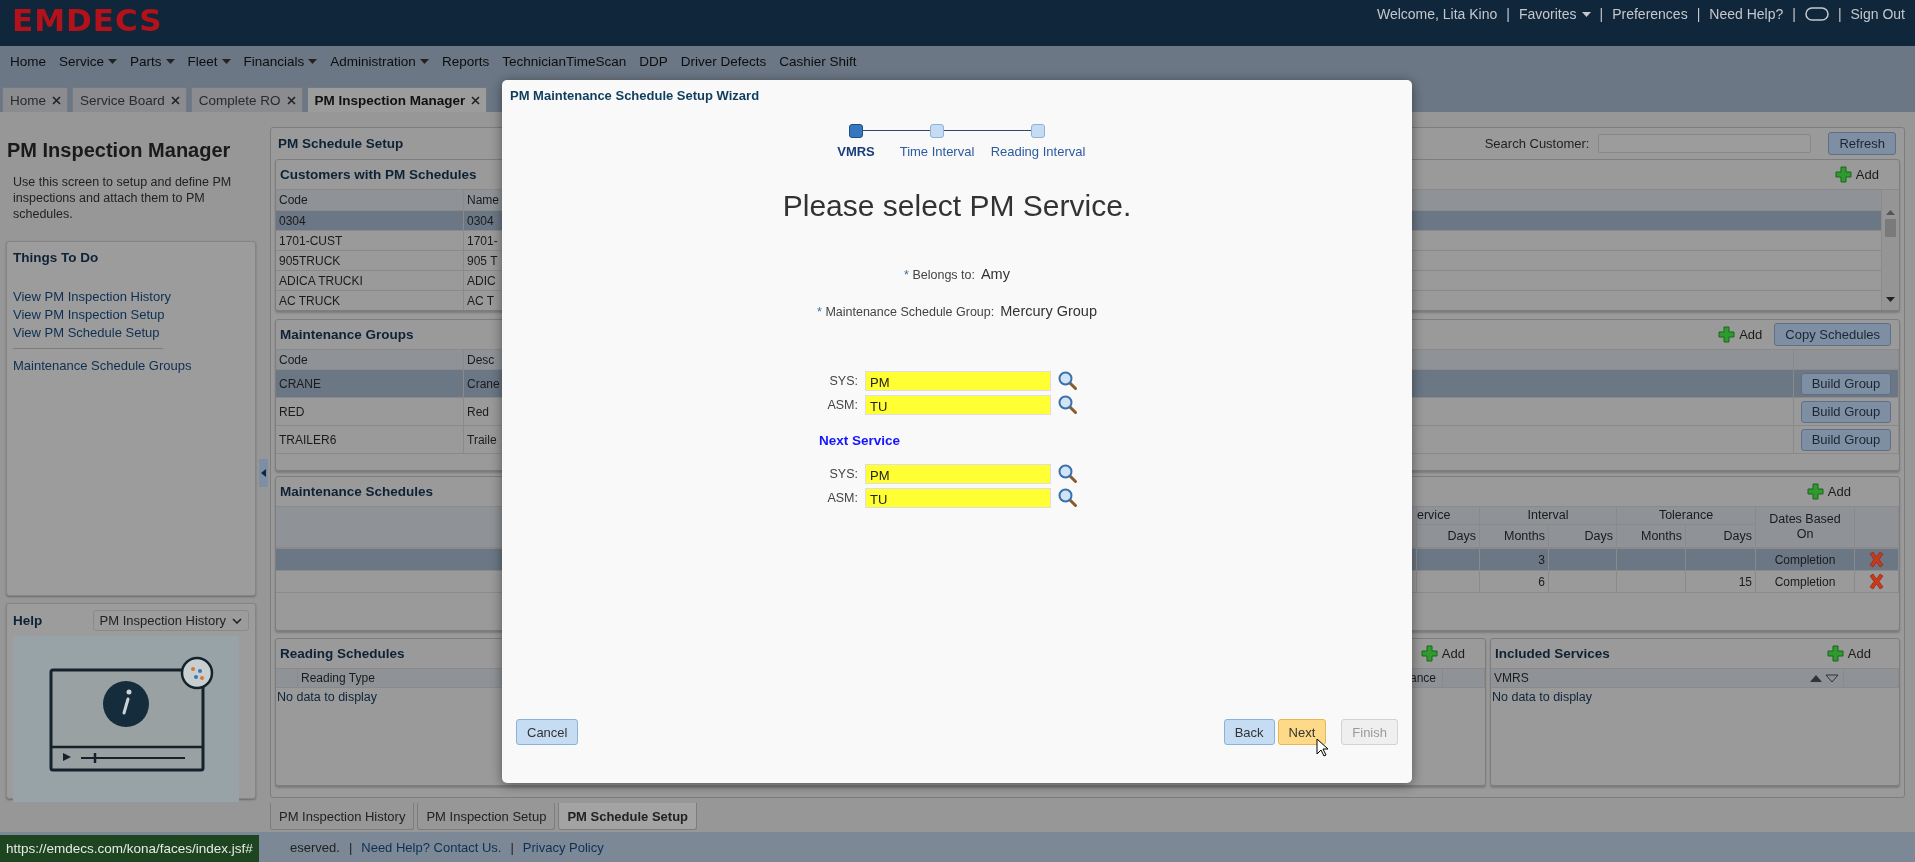 Image resolution: width=1915 pixels, height=862 pixels. I want to click on dialog-button: Back, so click(1249, 732).